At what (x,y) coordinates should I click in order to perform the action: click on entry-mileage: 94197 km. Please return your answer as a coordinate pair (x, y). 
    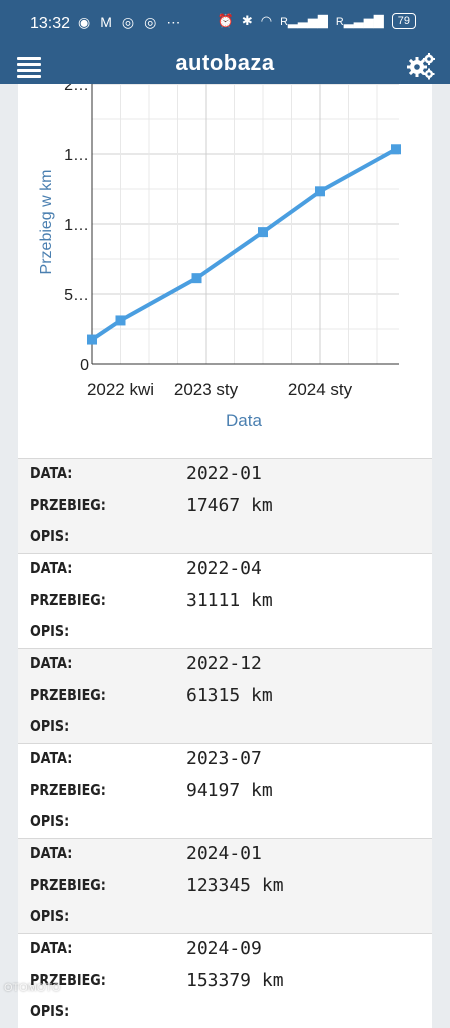
    Looking at the image, I should click on (229, 790).